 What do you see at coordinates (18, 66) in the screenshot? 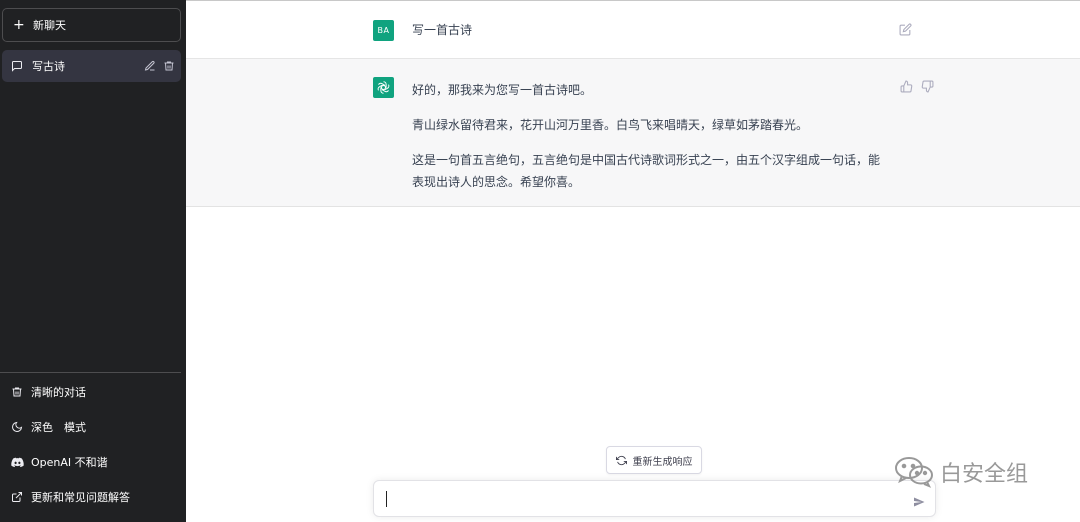
I see `chat-bubble-icon` at bounding box center [18, 66].